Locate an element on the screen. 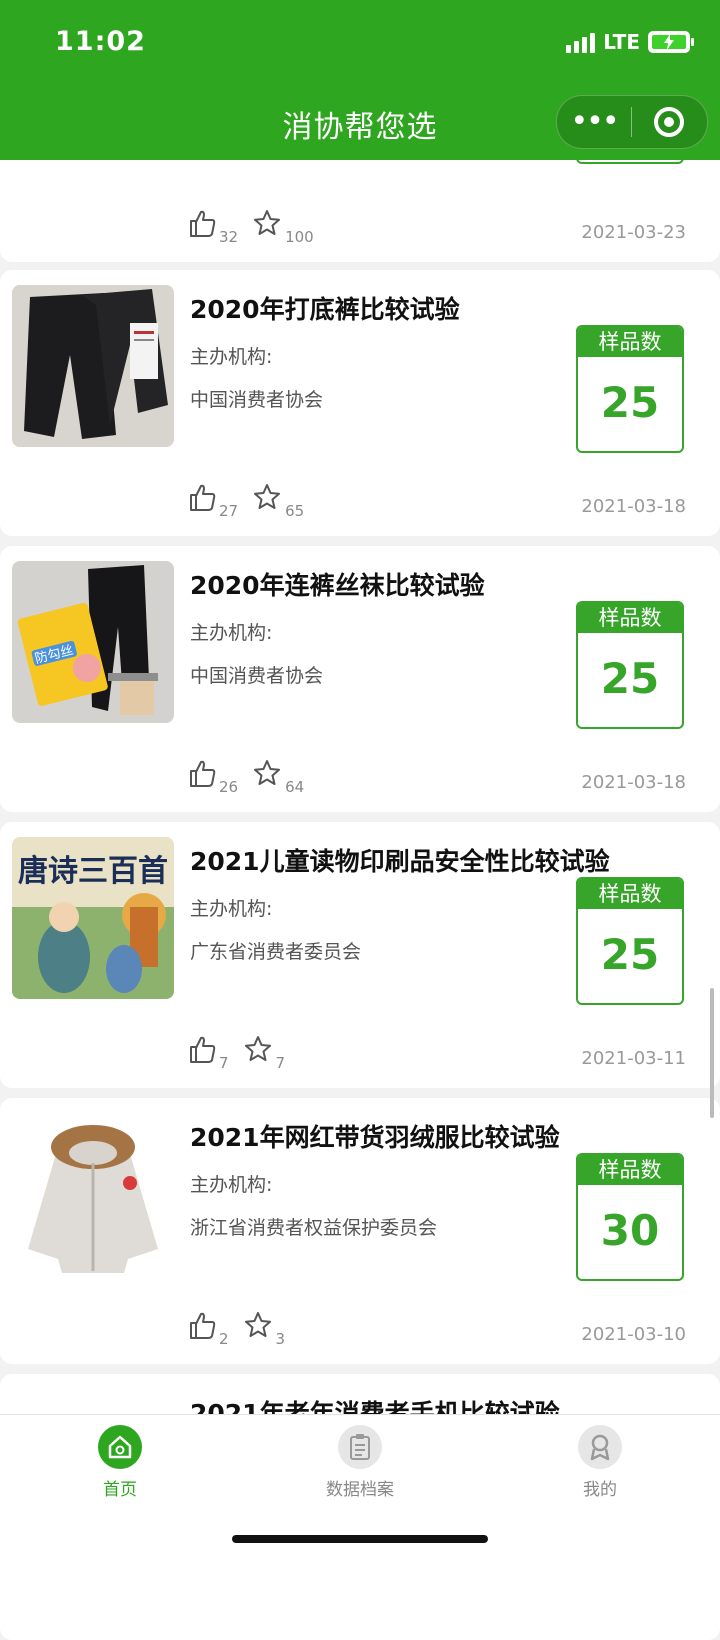  card-stats: 32 100 is located at coordinates (258, 227).